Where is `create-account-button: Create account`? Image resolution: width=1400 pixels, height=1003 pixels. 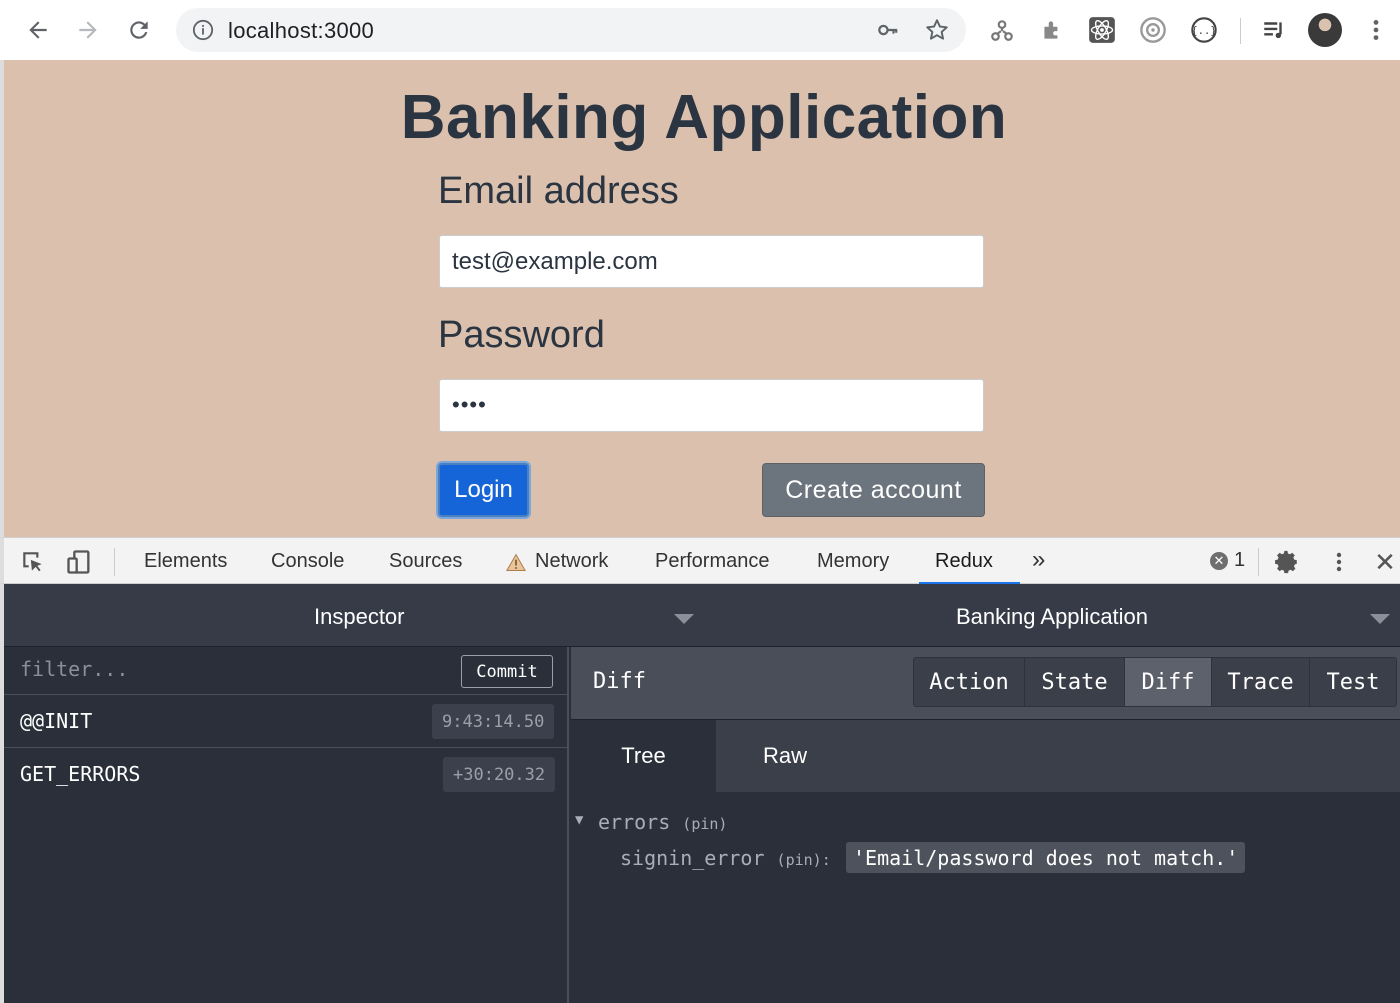
create-account-button: Create account is located at coordinates (873, 490).